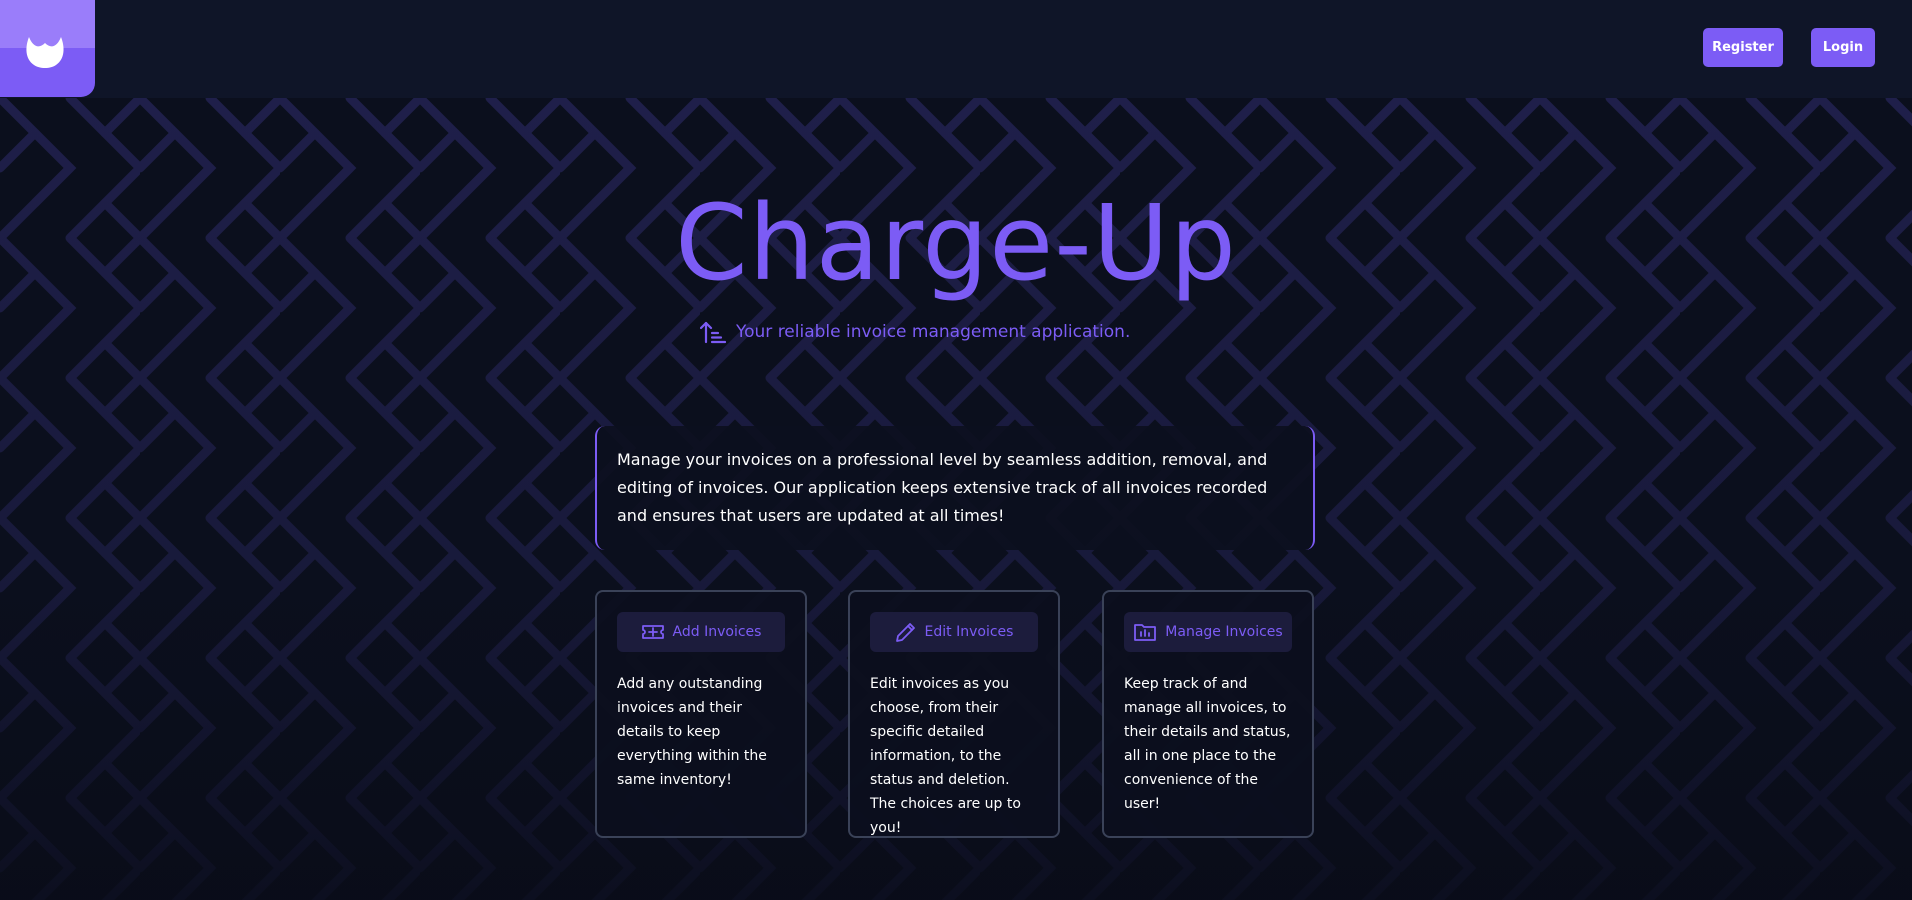 The height and width of the screenshot is (900, 1912). Describe the element at coordinates (1743, 47) in the screenshot. I see `register-button: Register` at that location.